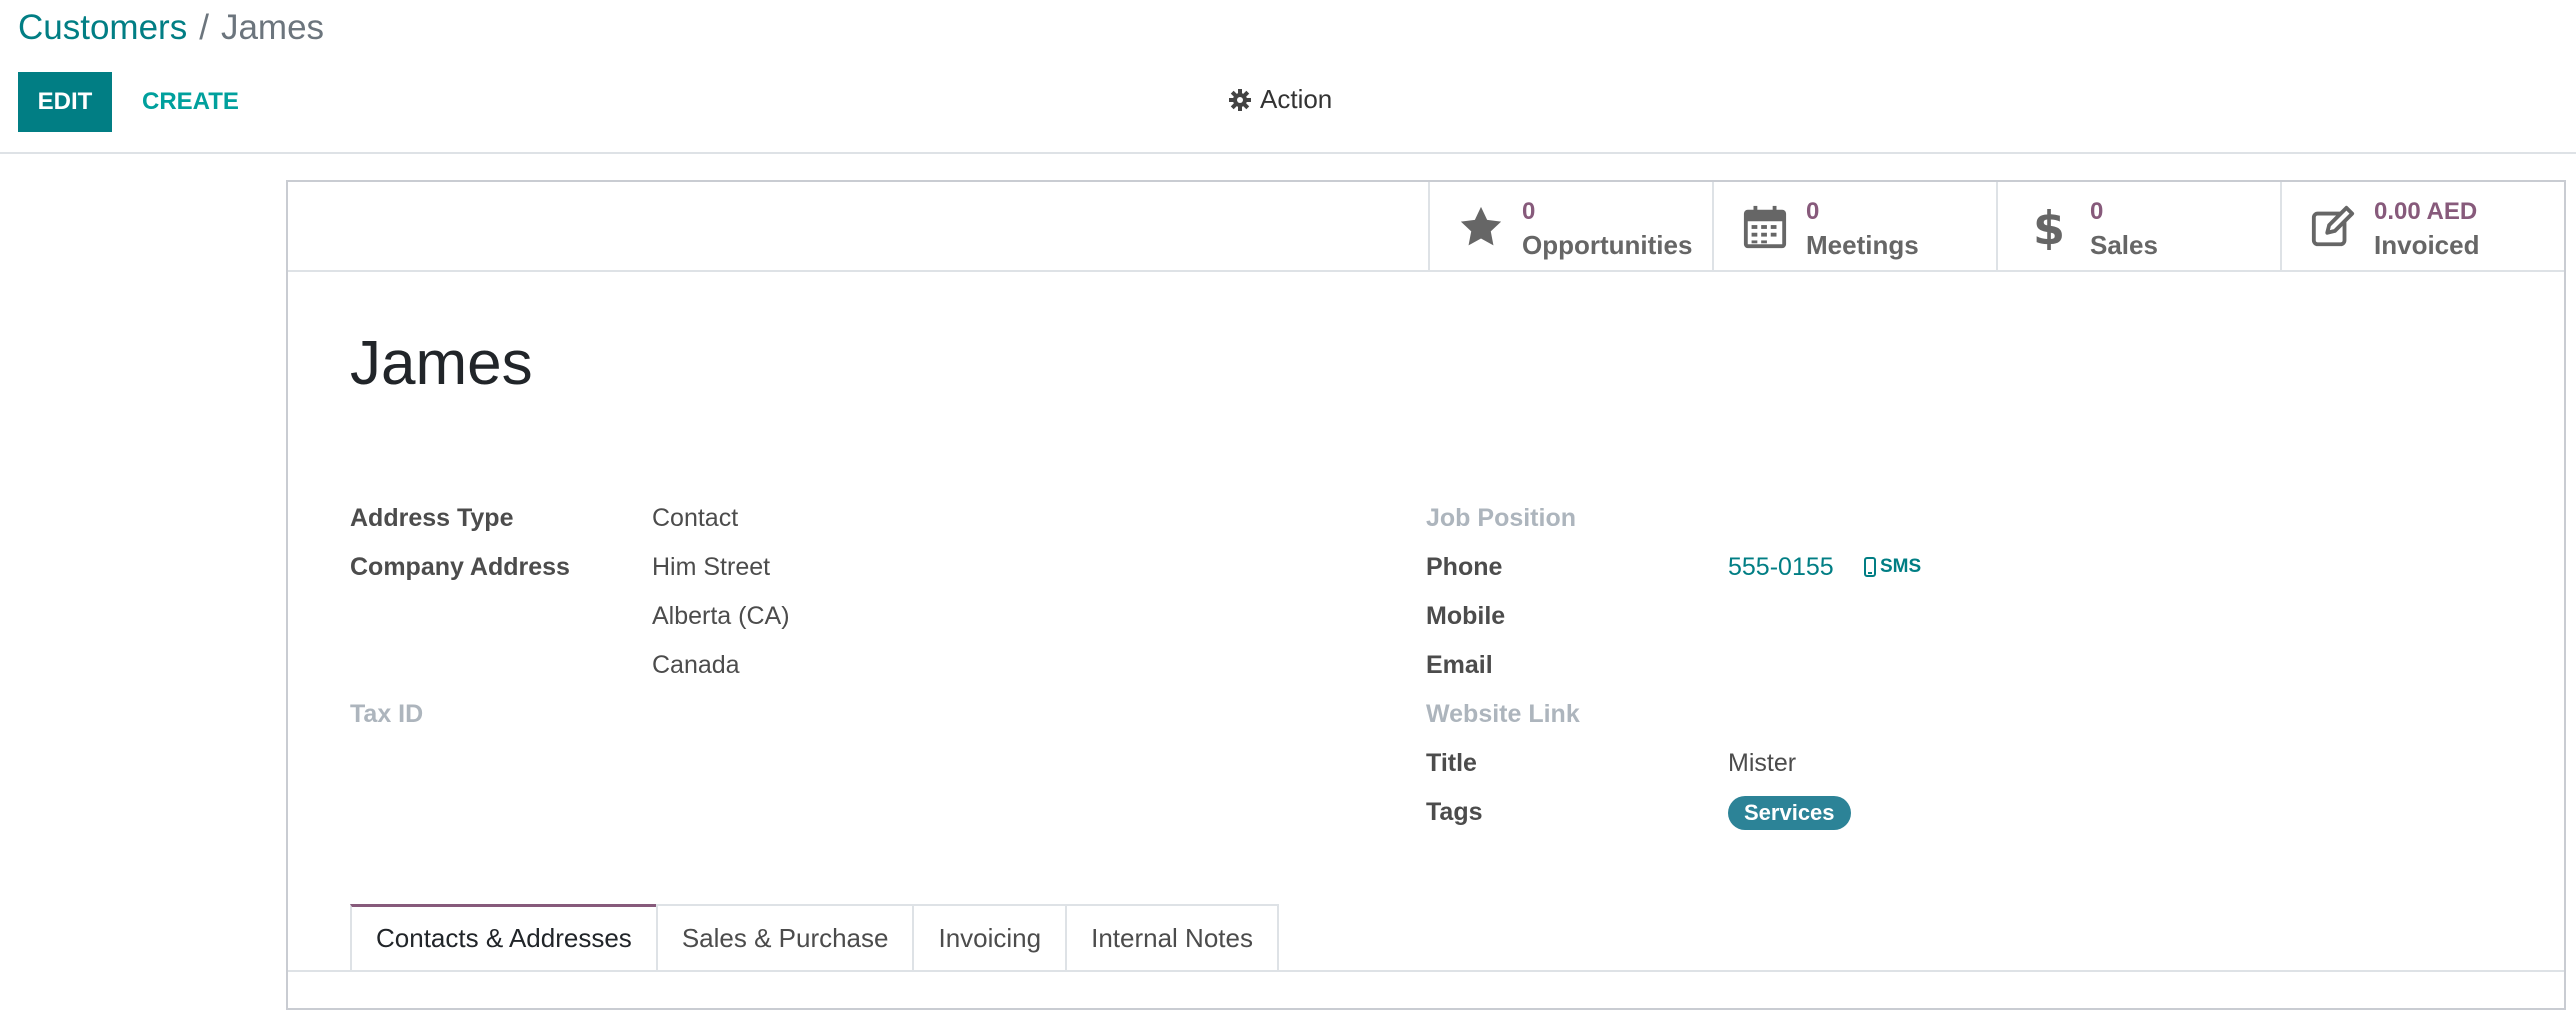 This screenshot has height=1010, width=2576. What do you see at coordinates (695, 518) in the screenshot?
I see `address-type-value: Contact` at bounding box center [695, 518].